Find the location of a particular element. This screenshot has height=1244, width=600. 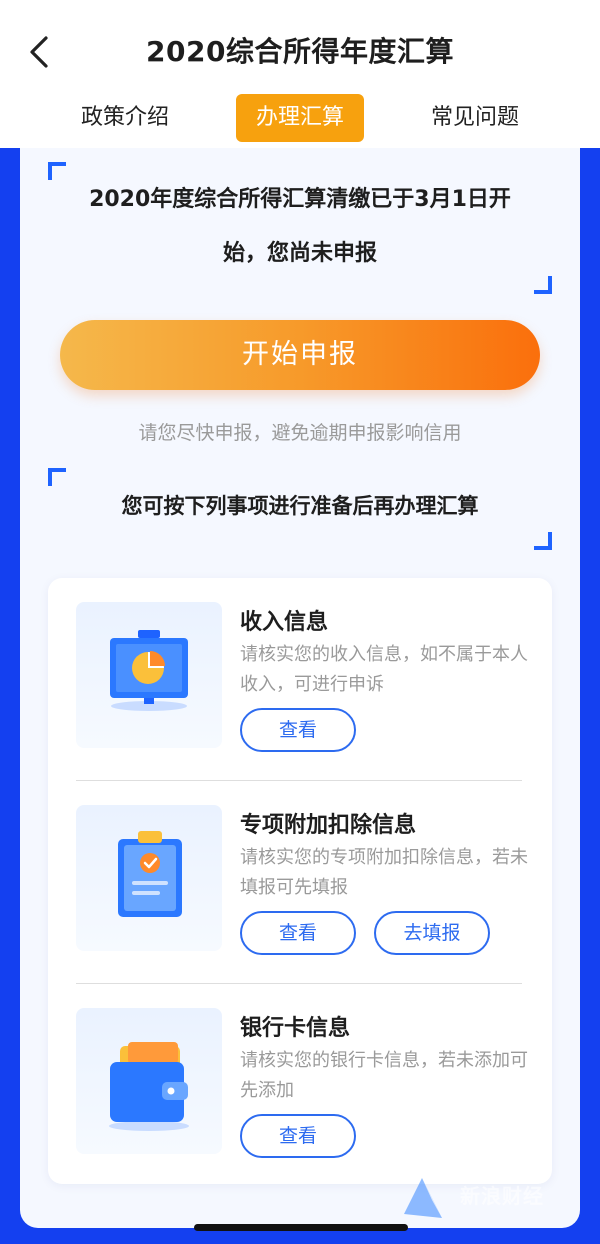

app-header: 2020综合所得年度汇算 is located at coordinates (300, 50).